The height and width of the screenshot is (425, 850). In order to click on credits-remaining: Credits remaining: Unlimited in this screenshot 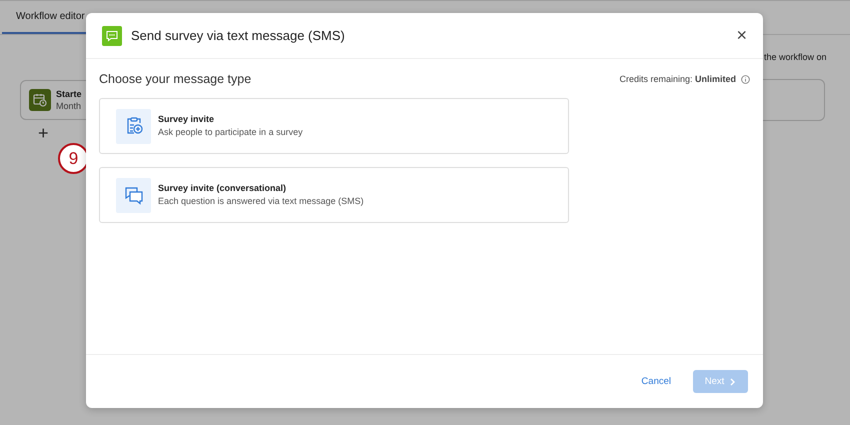, I will do `click(677, 79)`.